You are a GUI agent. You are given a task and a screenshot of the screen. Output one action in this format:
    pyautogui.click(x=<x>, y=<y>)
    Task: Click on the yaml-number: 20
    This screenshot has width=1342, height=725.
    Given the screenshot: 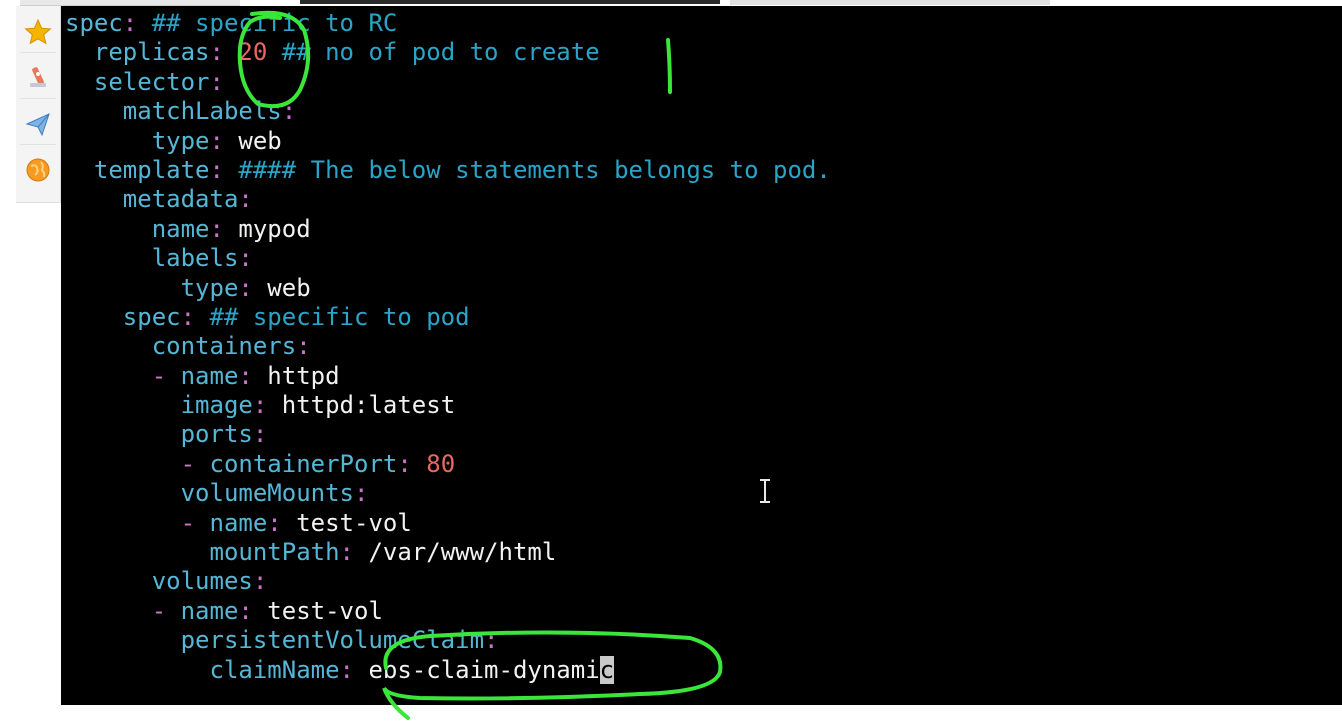 What is the action you would take?
    pyautogui.click(x=253, y=52)
    